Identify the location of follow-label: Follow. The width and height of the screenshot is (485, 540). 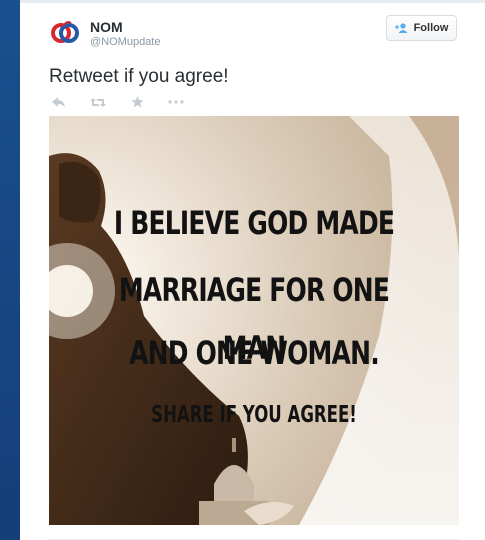
(431, 28).